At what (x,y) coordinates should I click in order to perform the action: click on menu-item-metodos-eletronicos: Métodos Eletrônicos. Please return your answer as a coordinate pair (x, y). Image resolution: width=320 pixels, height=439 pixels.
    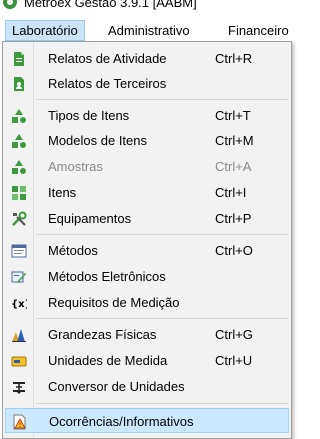
    Looking at the image, I should click on (147, 276).